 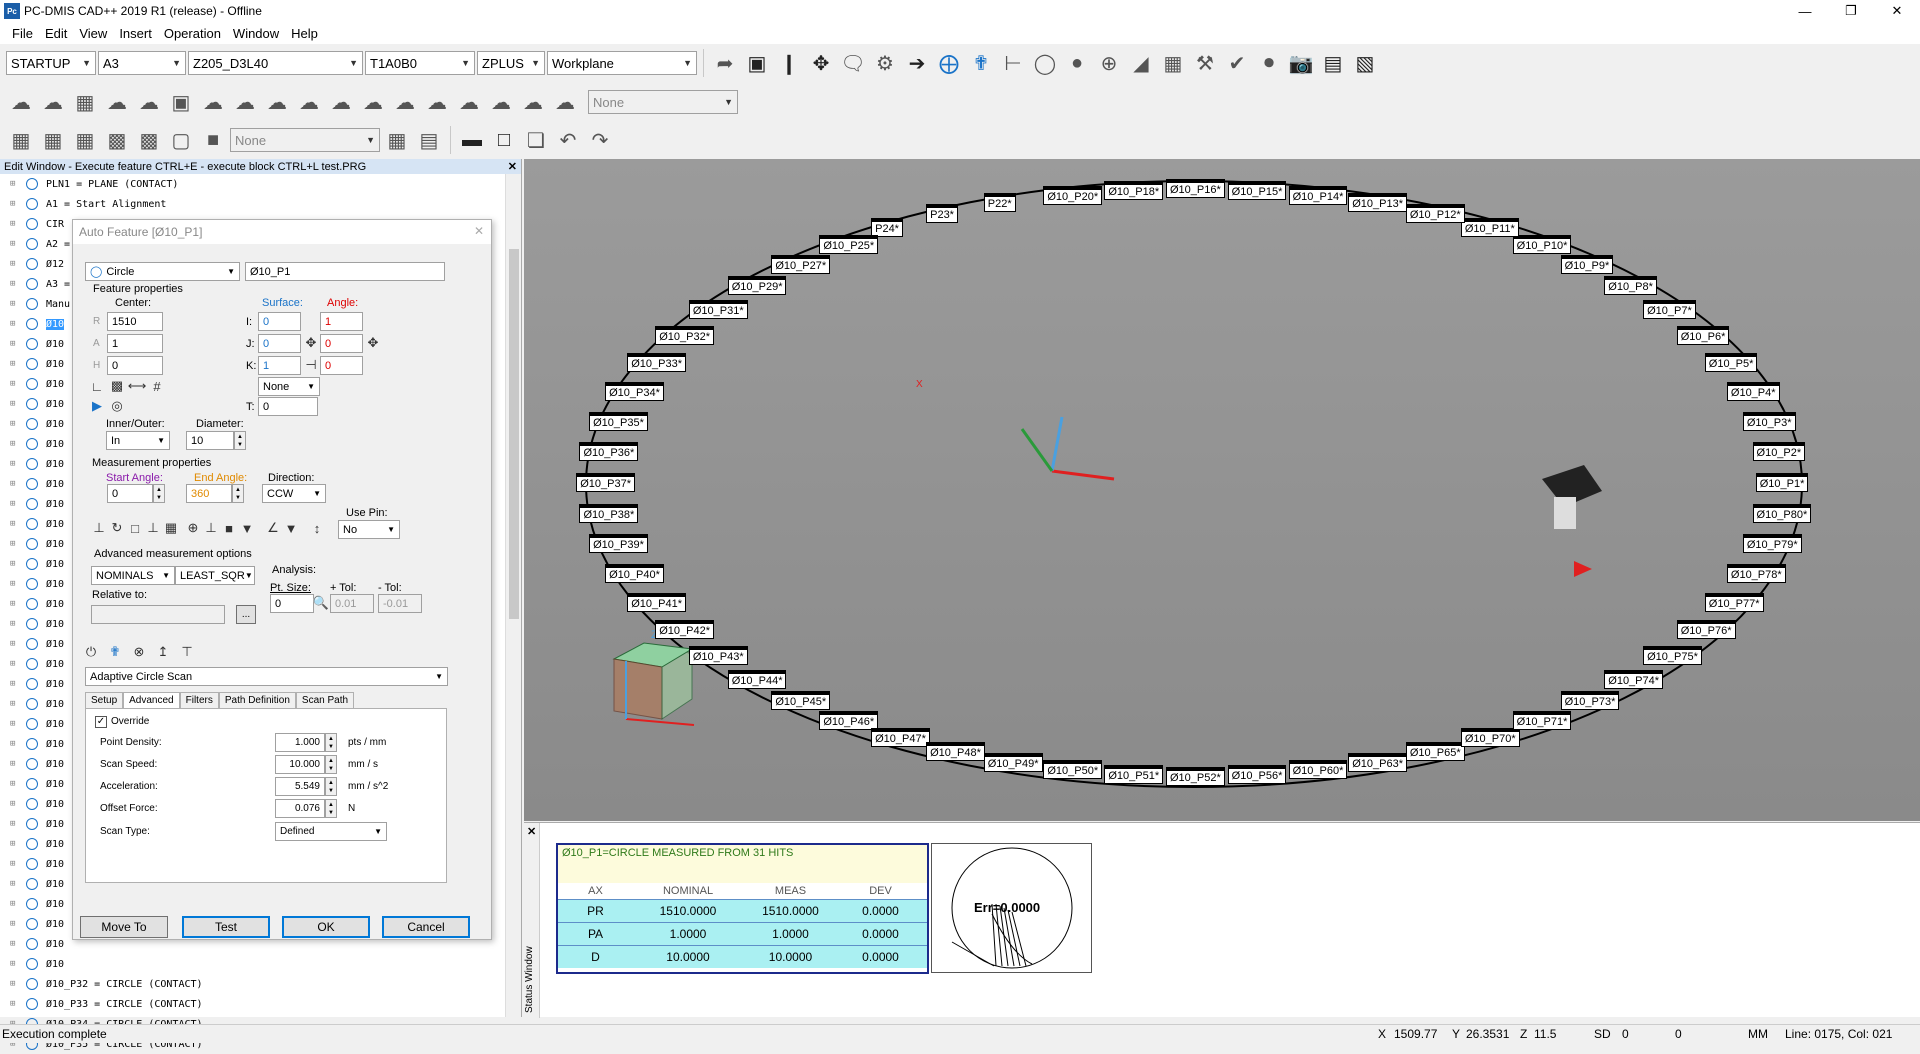 I want to click on crosshair-icon: ⨁, so click(x=949, y=63).